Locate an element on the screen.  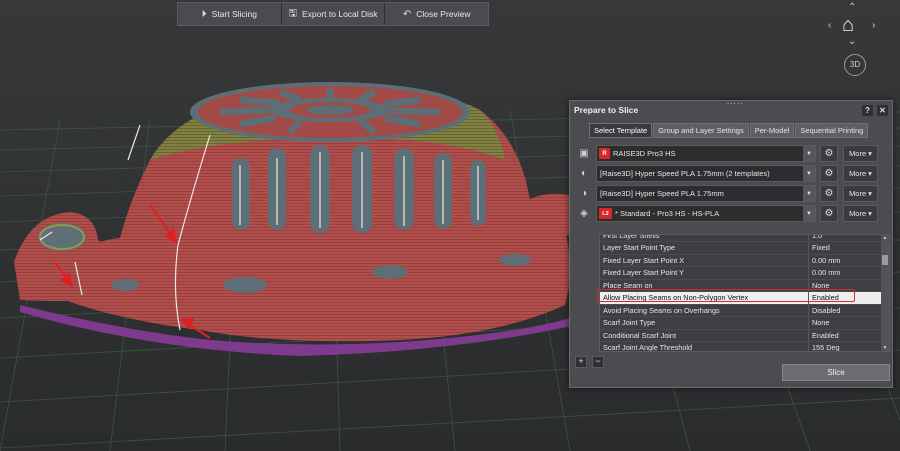
table-row: Scarf Joint Angle Threshold 155 Deg is located at coordinates (744, 346).